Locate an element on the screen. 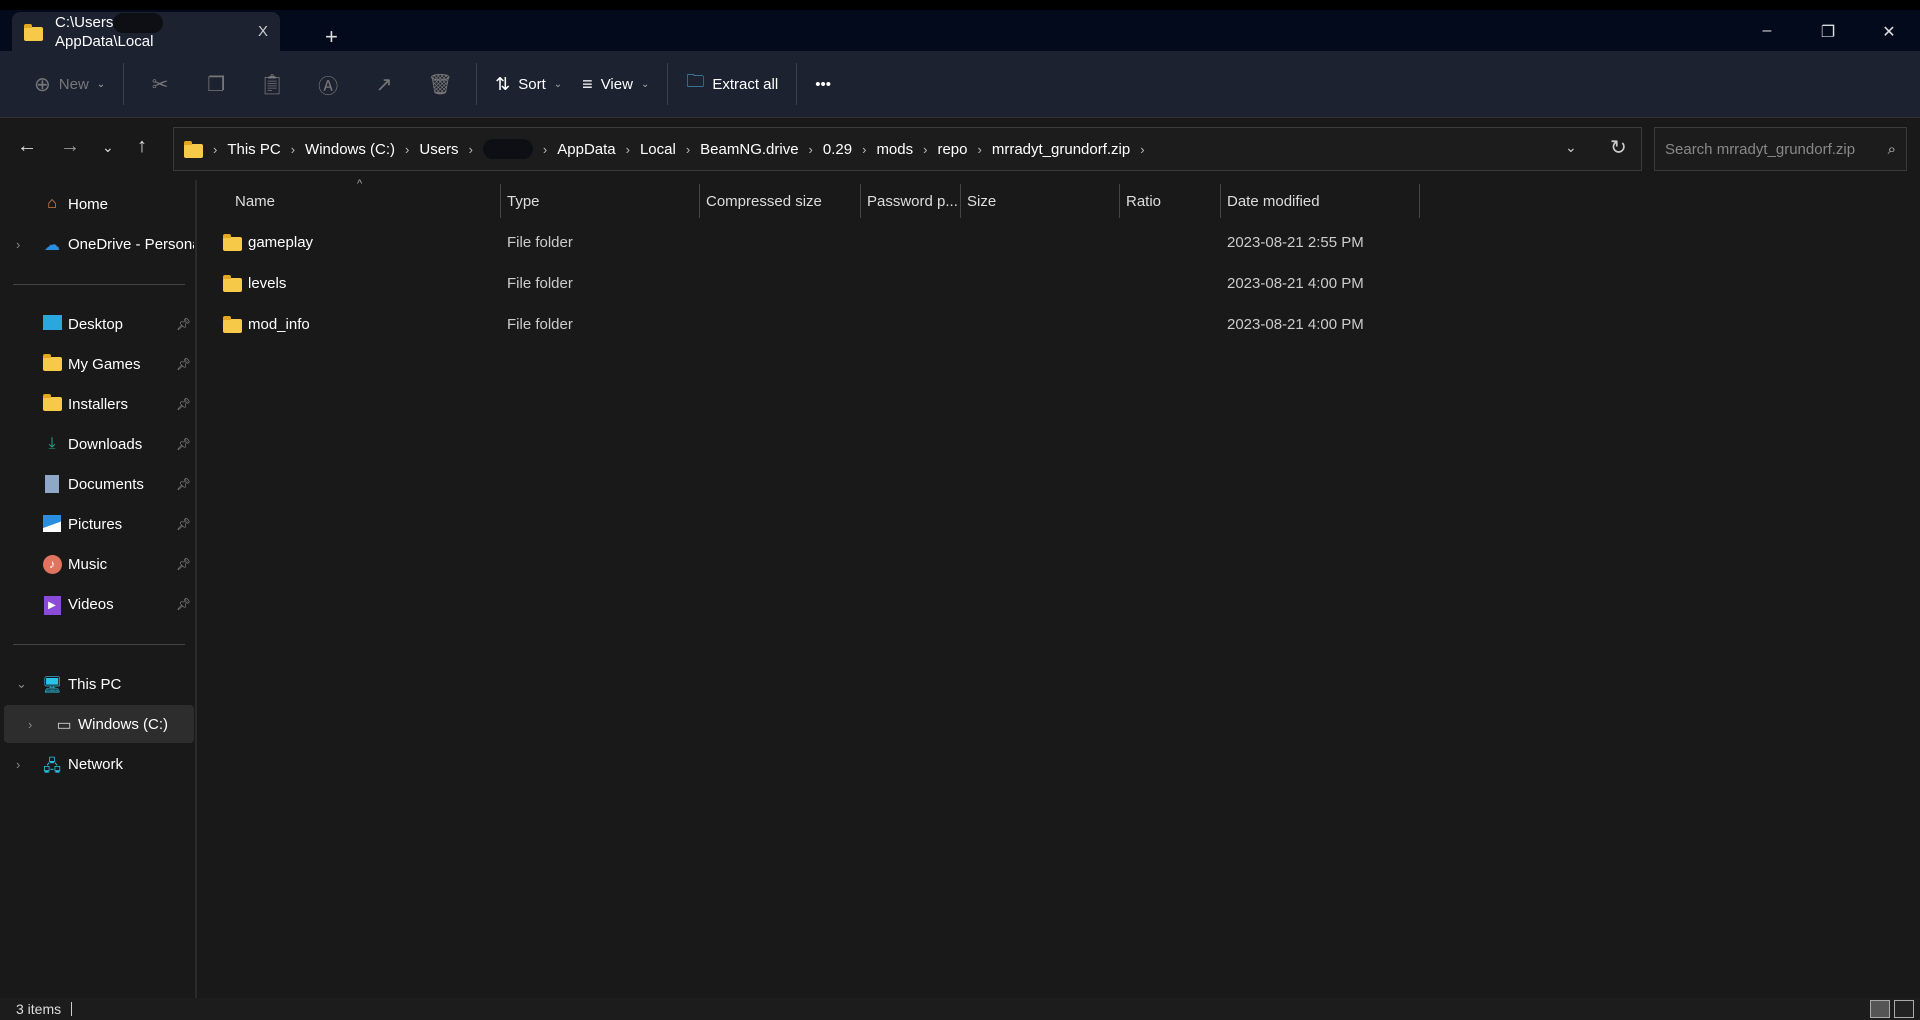 Image resolution: width=1920 pixels, height=1020 pixels. copy-icon: ❐ is located at coordinates (216, 84).